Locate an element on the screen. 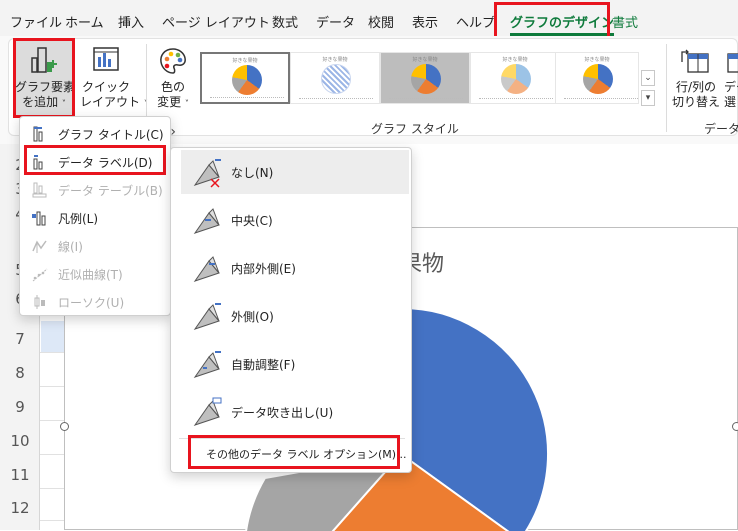 Image resolution: width=738 pixels, height=531 pixels. row-header-10: 10 is located at coordinates (20, 441).